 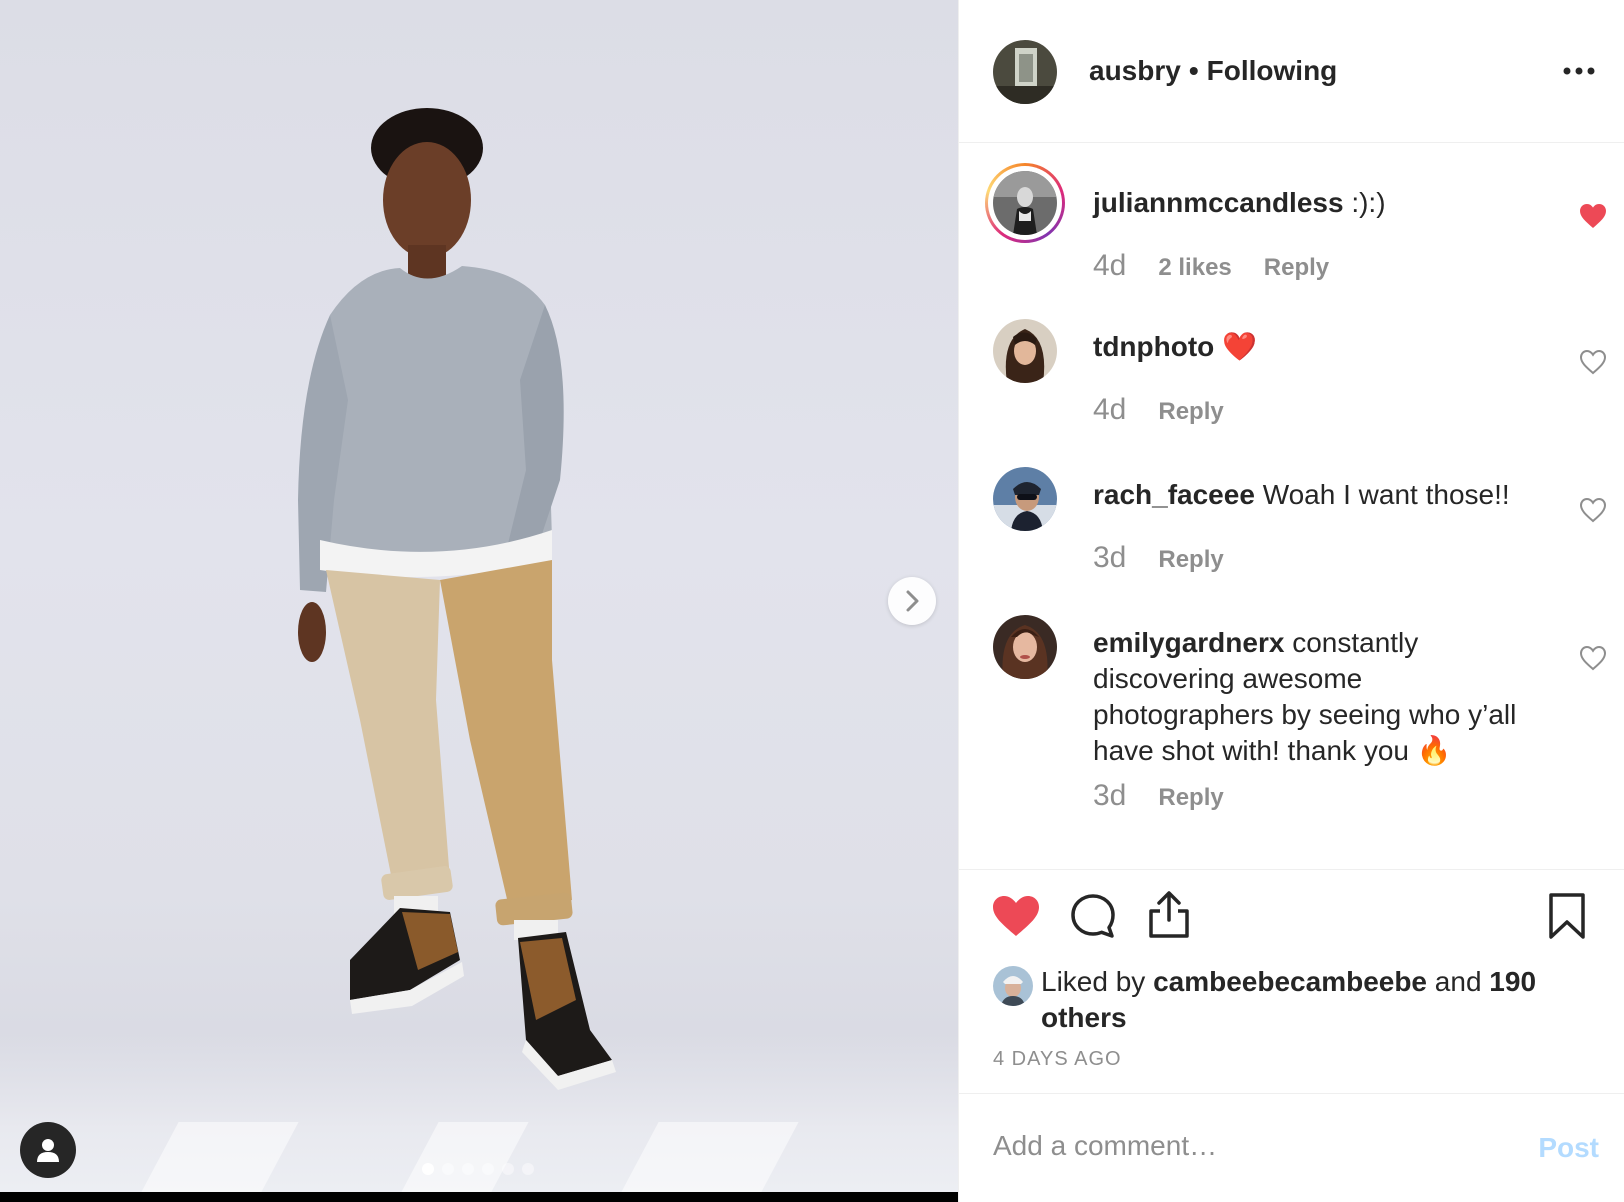 I want to click on comment-meta: 4d Reply, so click(x=1158, y=410).